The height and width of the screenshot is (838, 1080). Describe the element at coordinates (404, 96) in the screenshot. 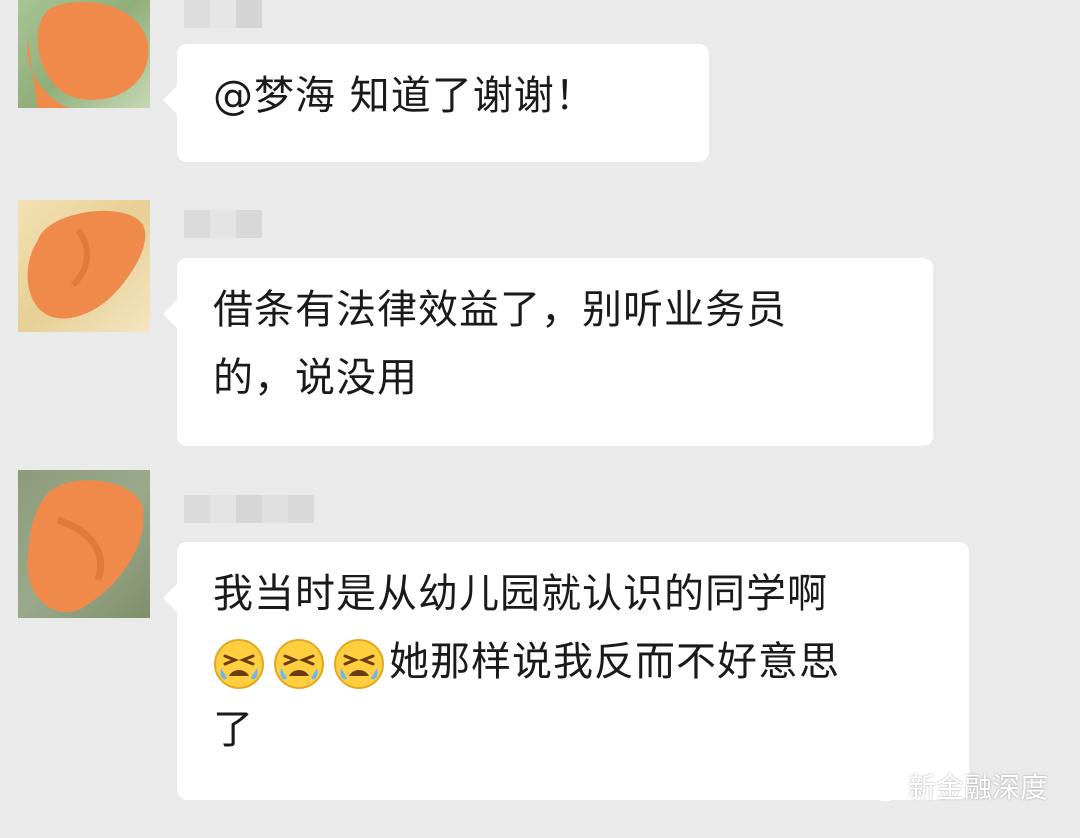

I see `message-text: @梦海 知道了谢谢！` at that location.